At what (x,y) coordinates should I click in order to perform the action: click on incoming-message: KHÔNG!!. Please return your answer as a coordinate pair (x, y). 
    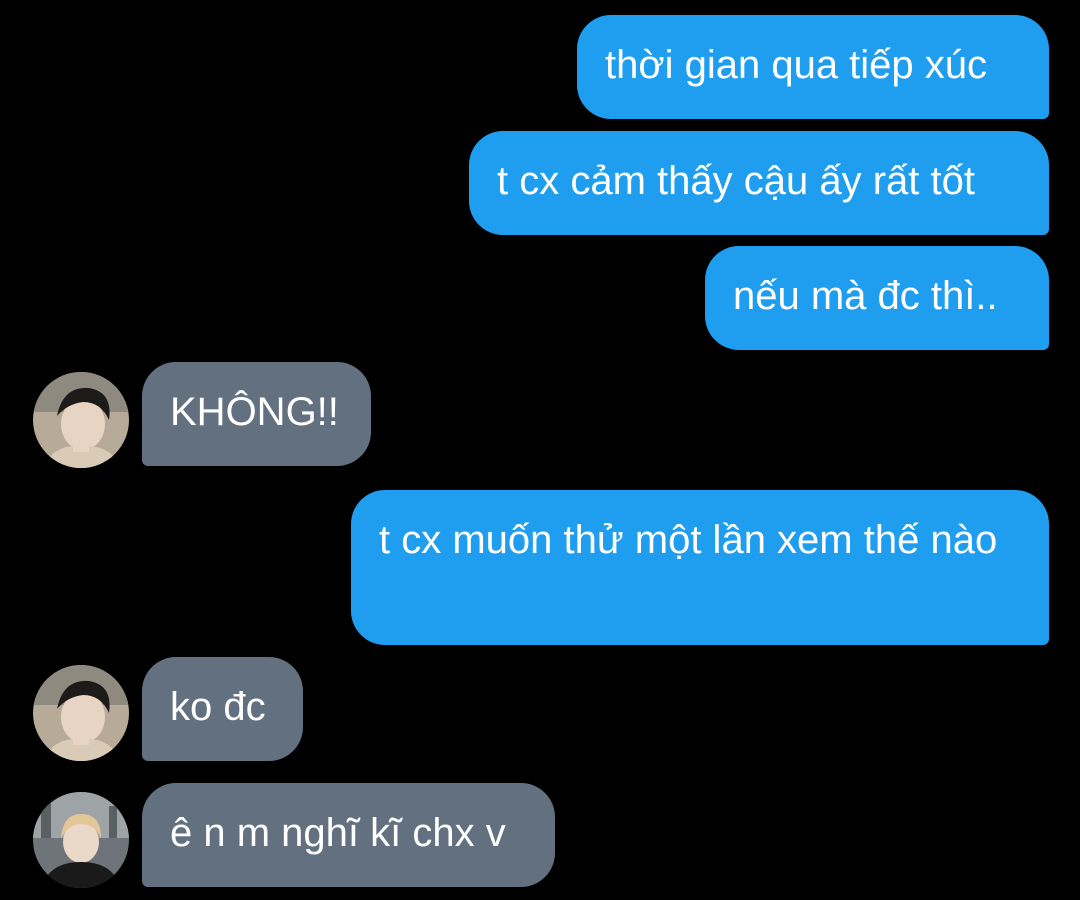
    Looking at the image, I should click on (256, 414).